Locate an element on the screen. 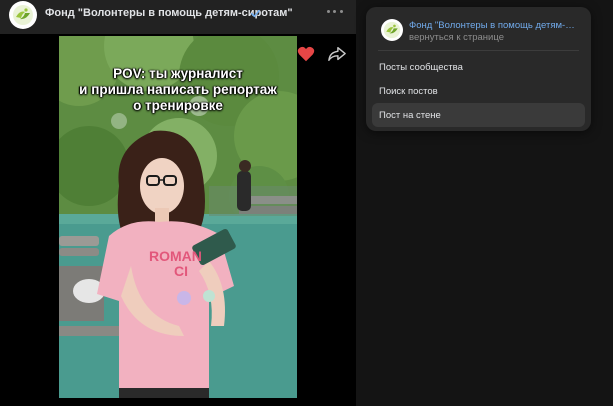 The height and width of the screenshot is (406, 613). menu-item-label: Поиск постов is located at coordinates (408, 91).